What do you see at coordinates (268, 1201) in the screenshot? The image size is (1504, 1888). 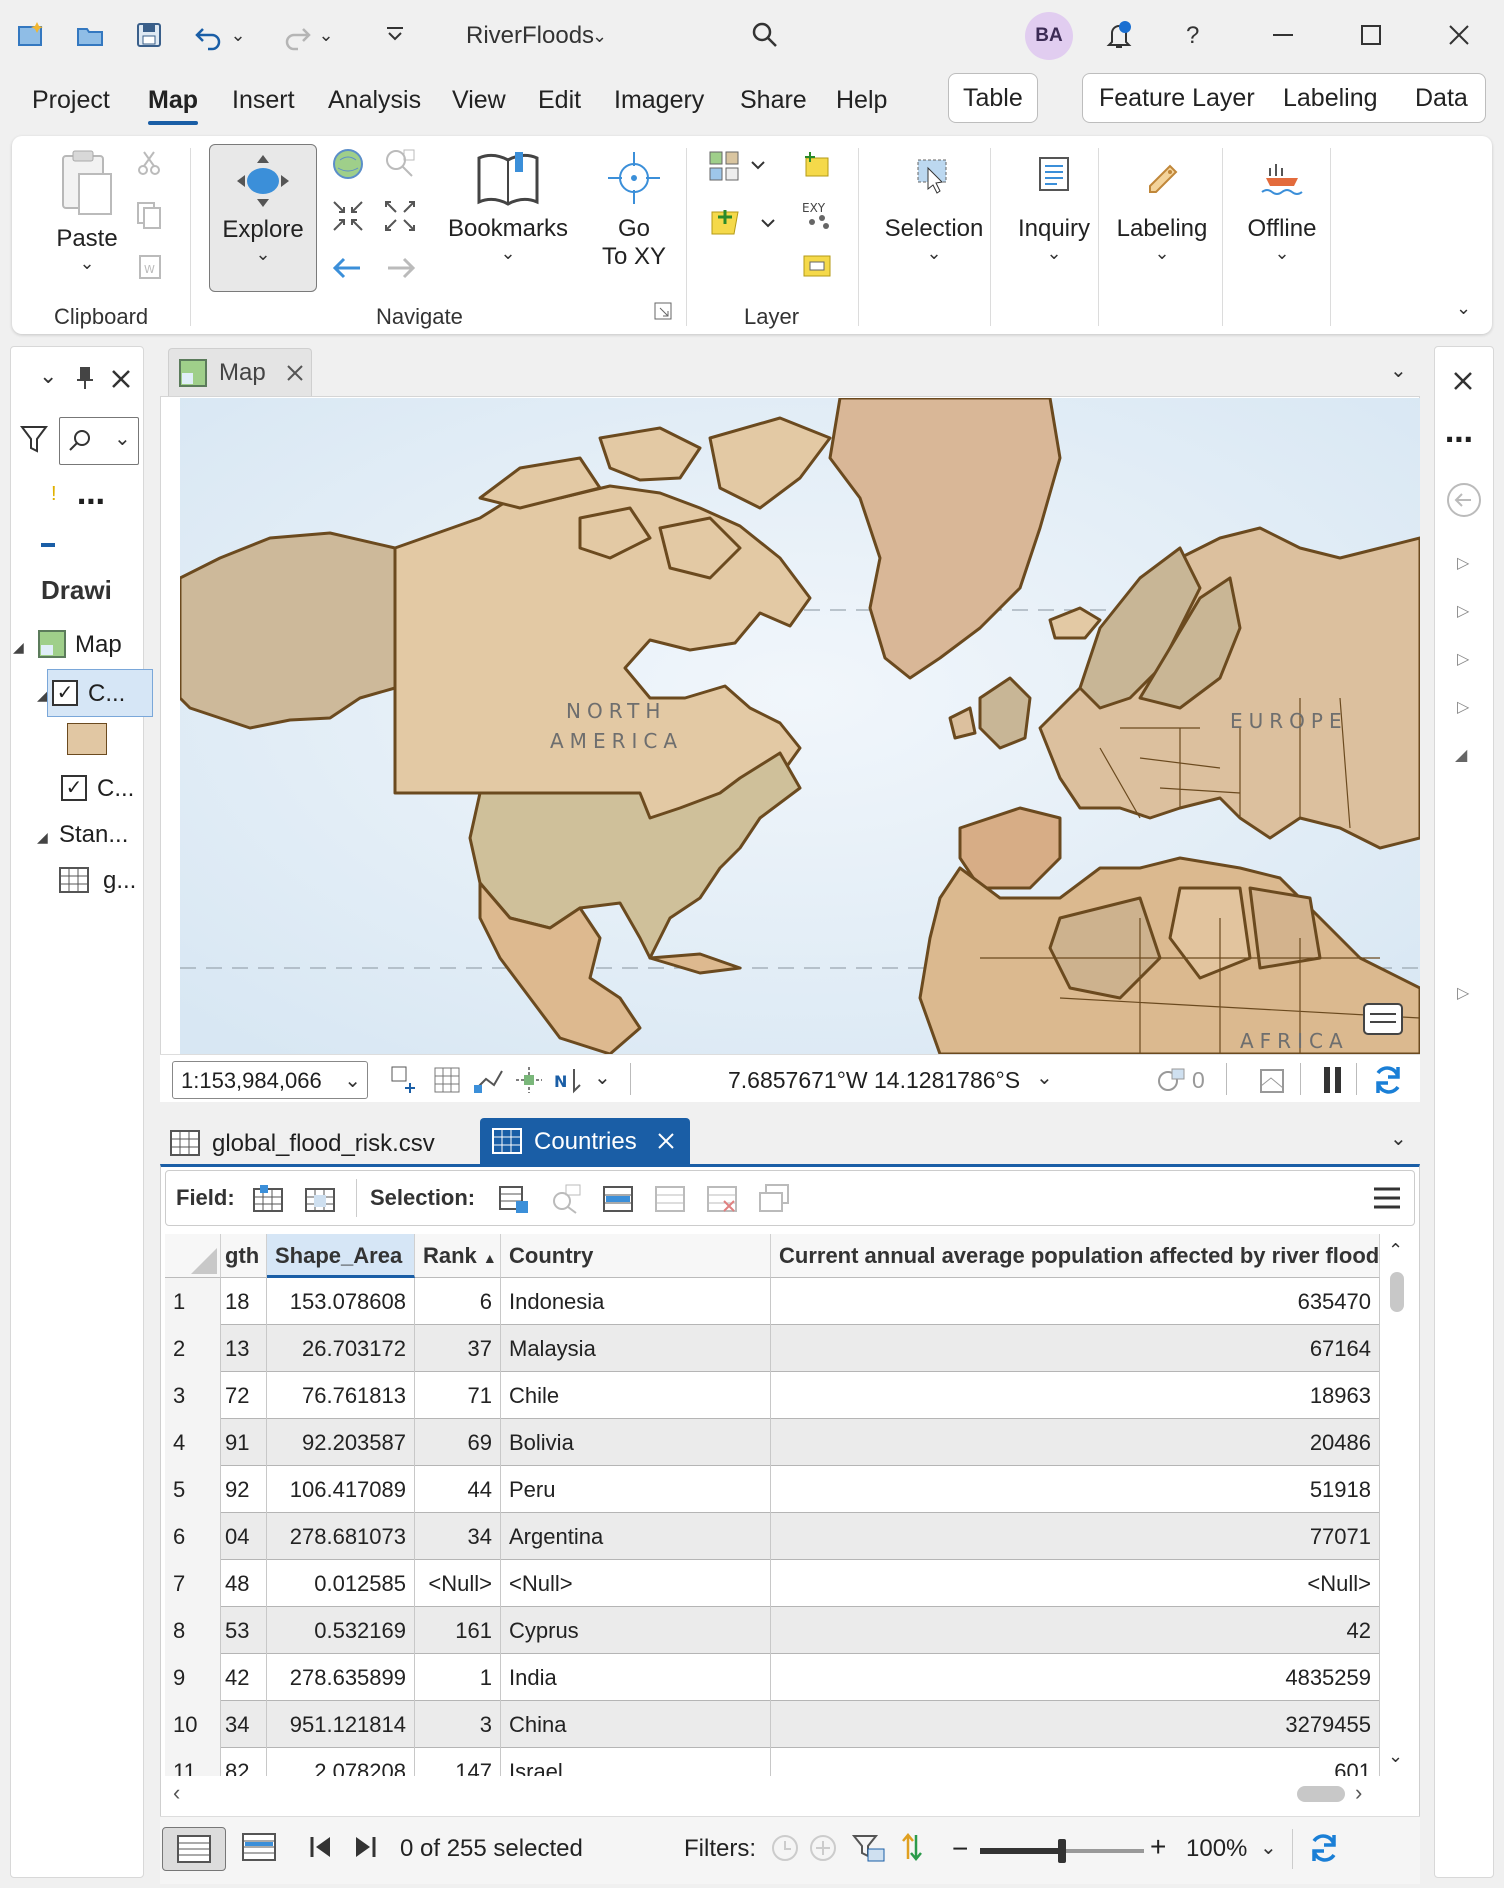 I see `add-field-icon` at bounding box center [268, 1201].